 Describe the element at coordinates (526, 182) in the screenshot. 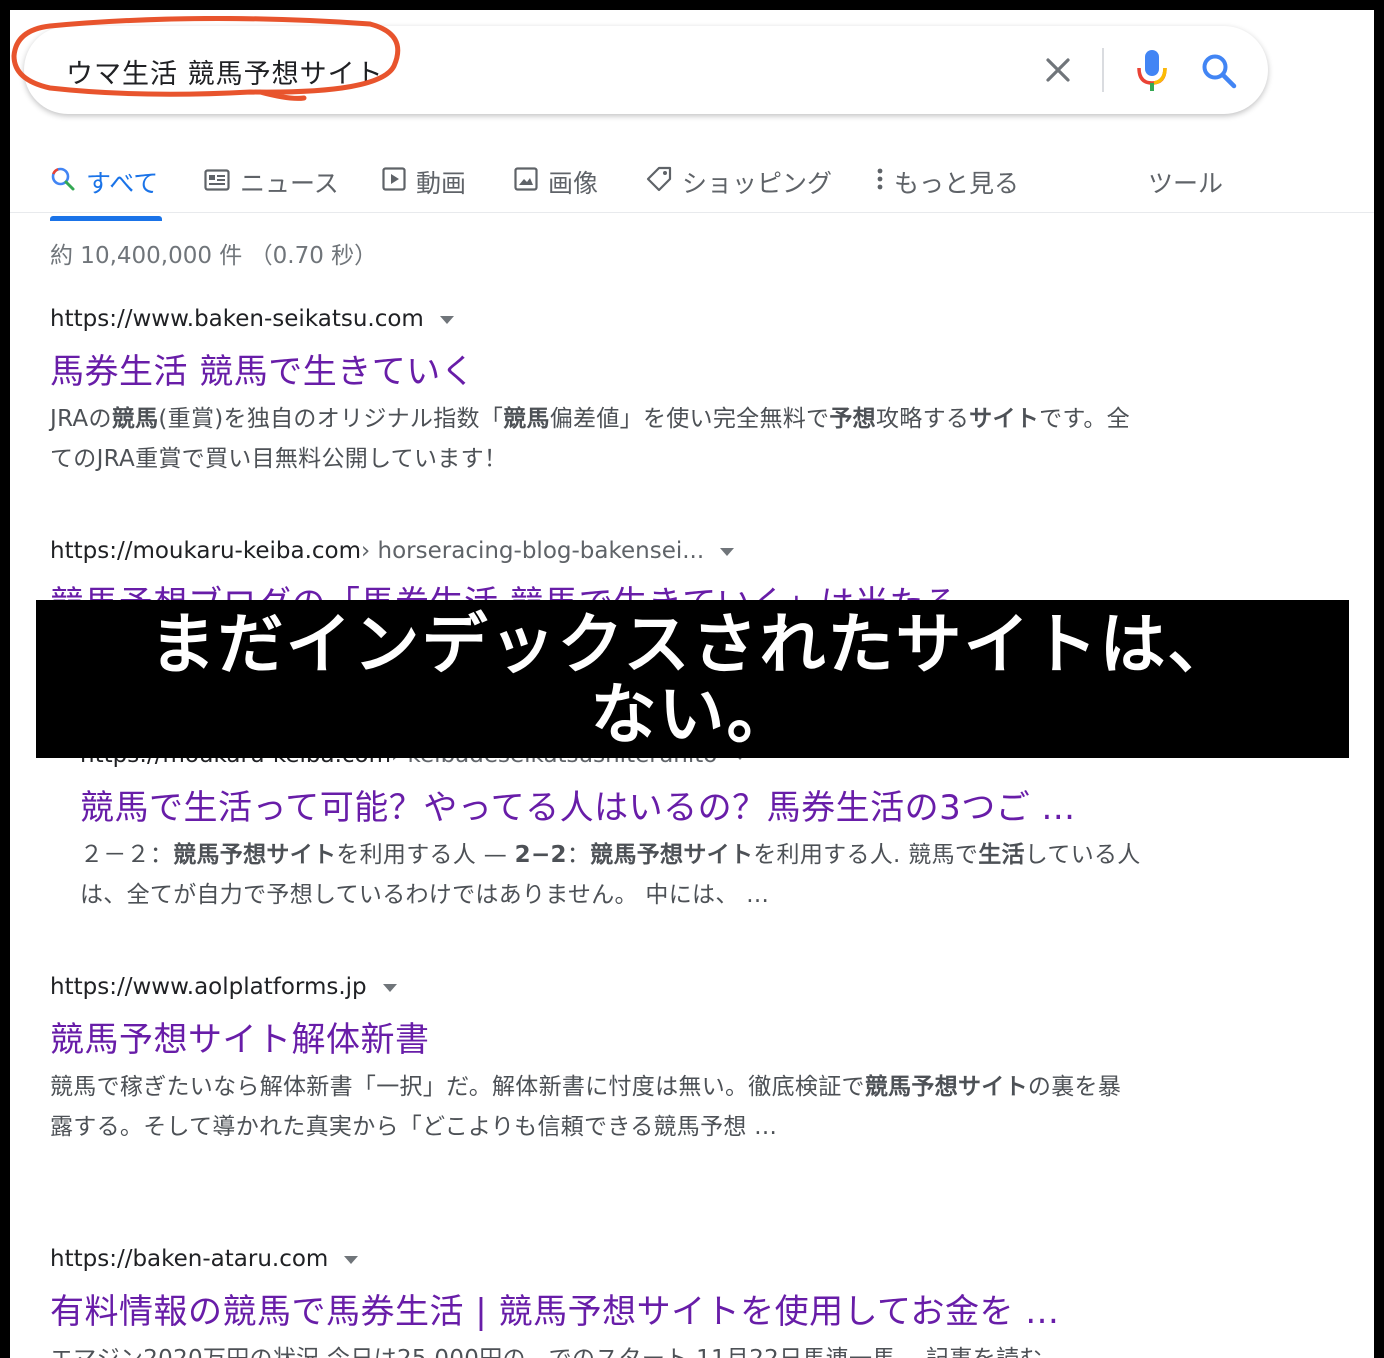

I see `image-icon` at that location.